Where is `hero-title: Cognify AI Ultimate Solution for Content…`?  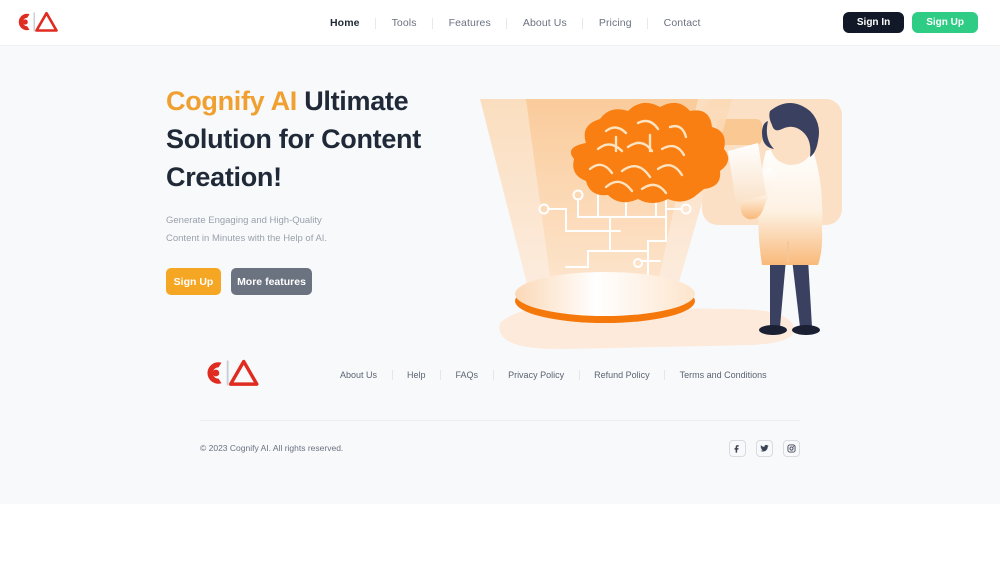
hero-title: Cognify AI Ultimate Solution for Content… is located at coordinates (316, 139).